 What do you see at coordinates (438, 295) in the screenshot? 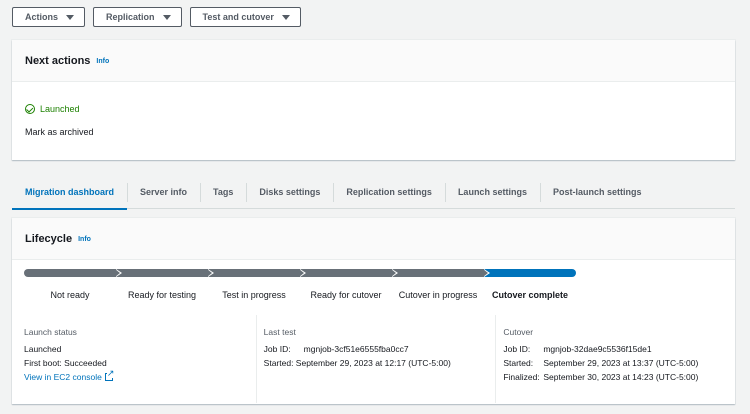
I see `step-cutover-in-progress: Cutover in progress` at bounding box center [438, 295].